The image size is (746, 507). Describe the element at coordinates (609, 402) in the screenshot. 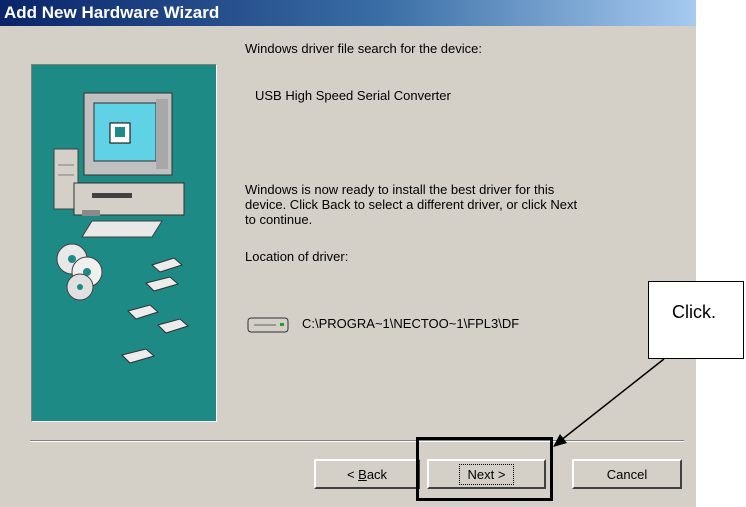

I see `callout-arrow` at that location.